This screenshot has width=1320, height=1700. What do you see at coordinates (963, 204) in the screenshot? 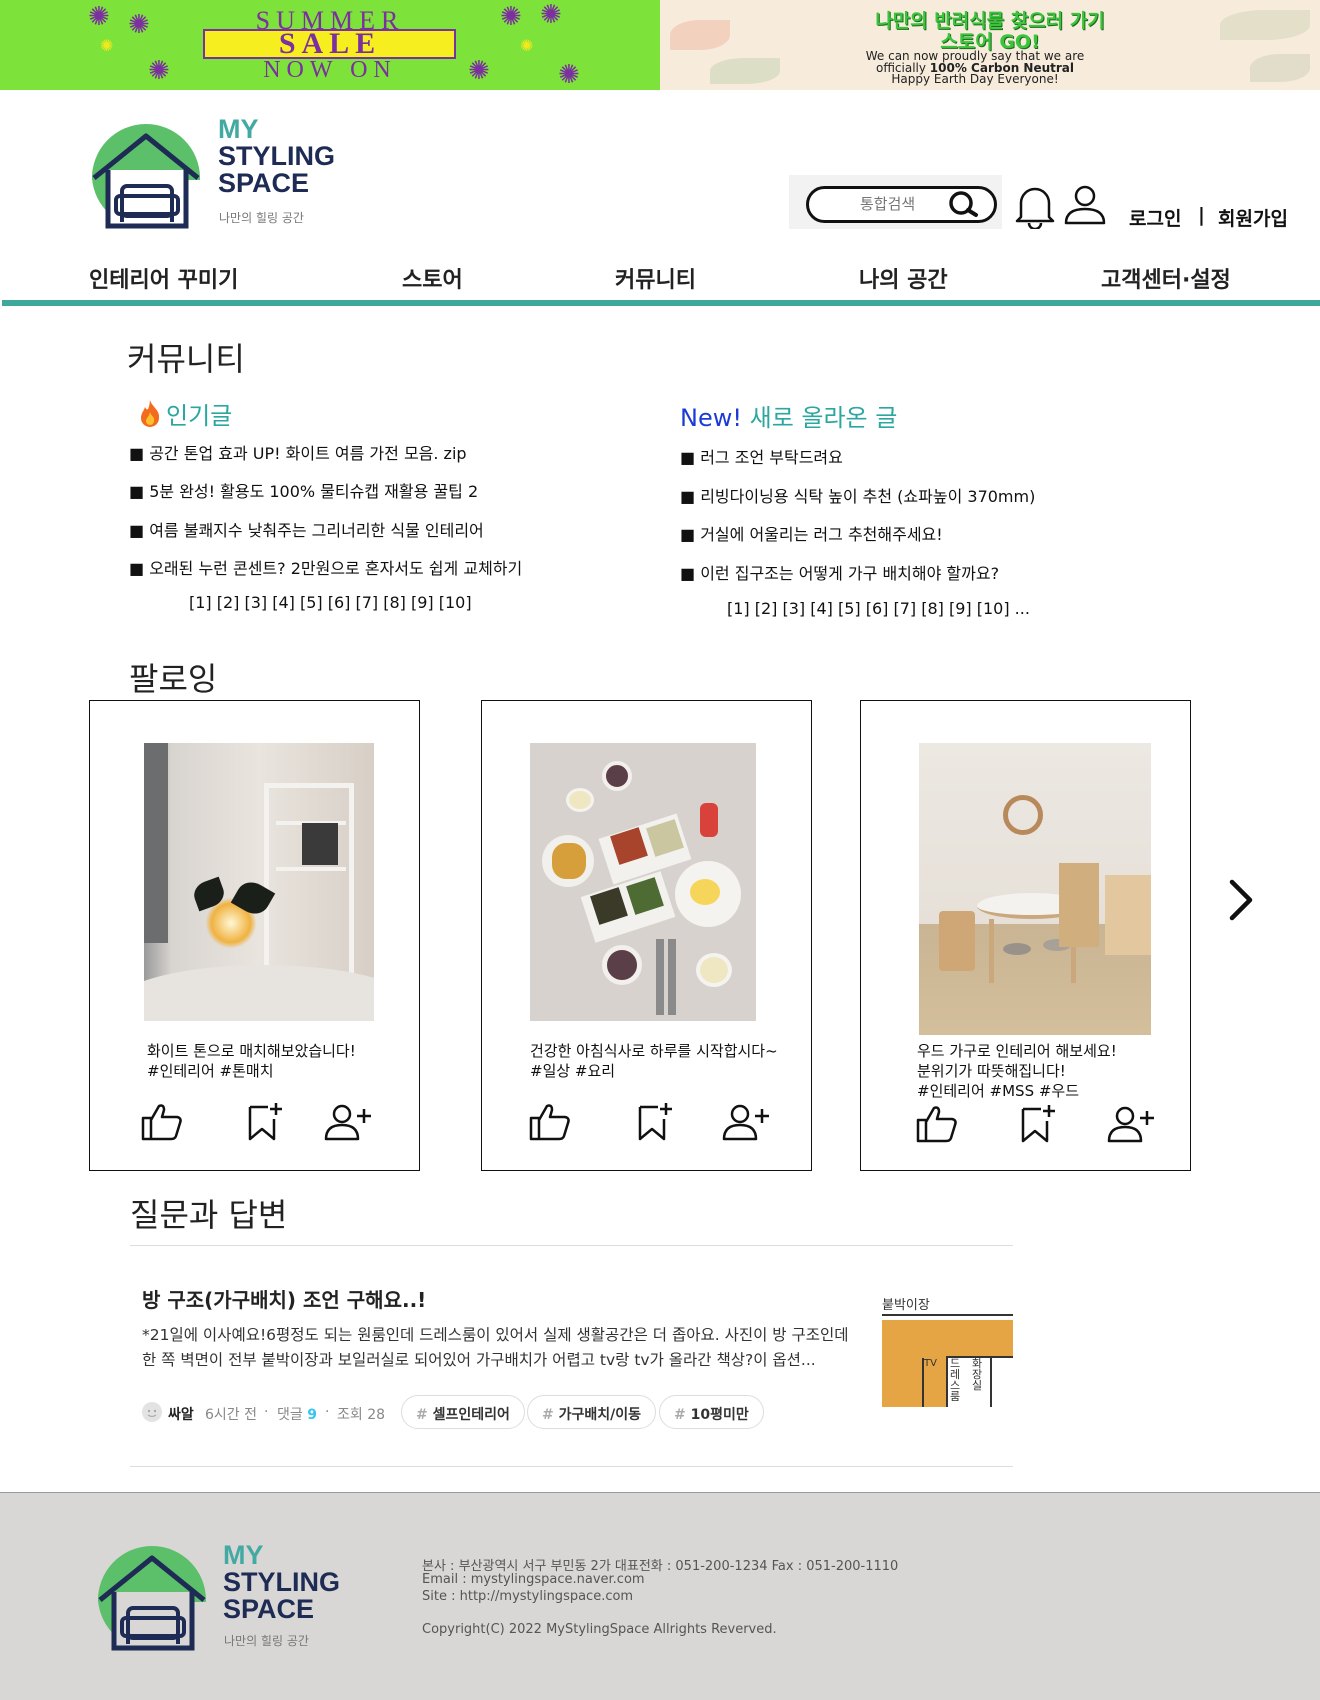
I see `search-icon` at bounding box center [963, 204].